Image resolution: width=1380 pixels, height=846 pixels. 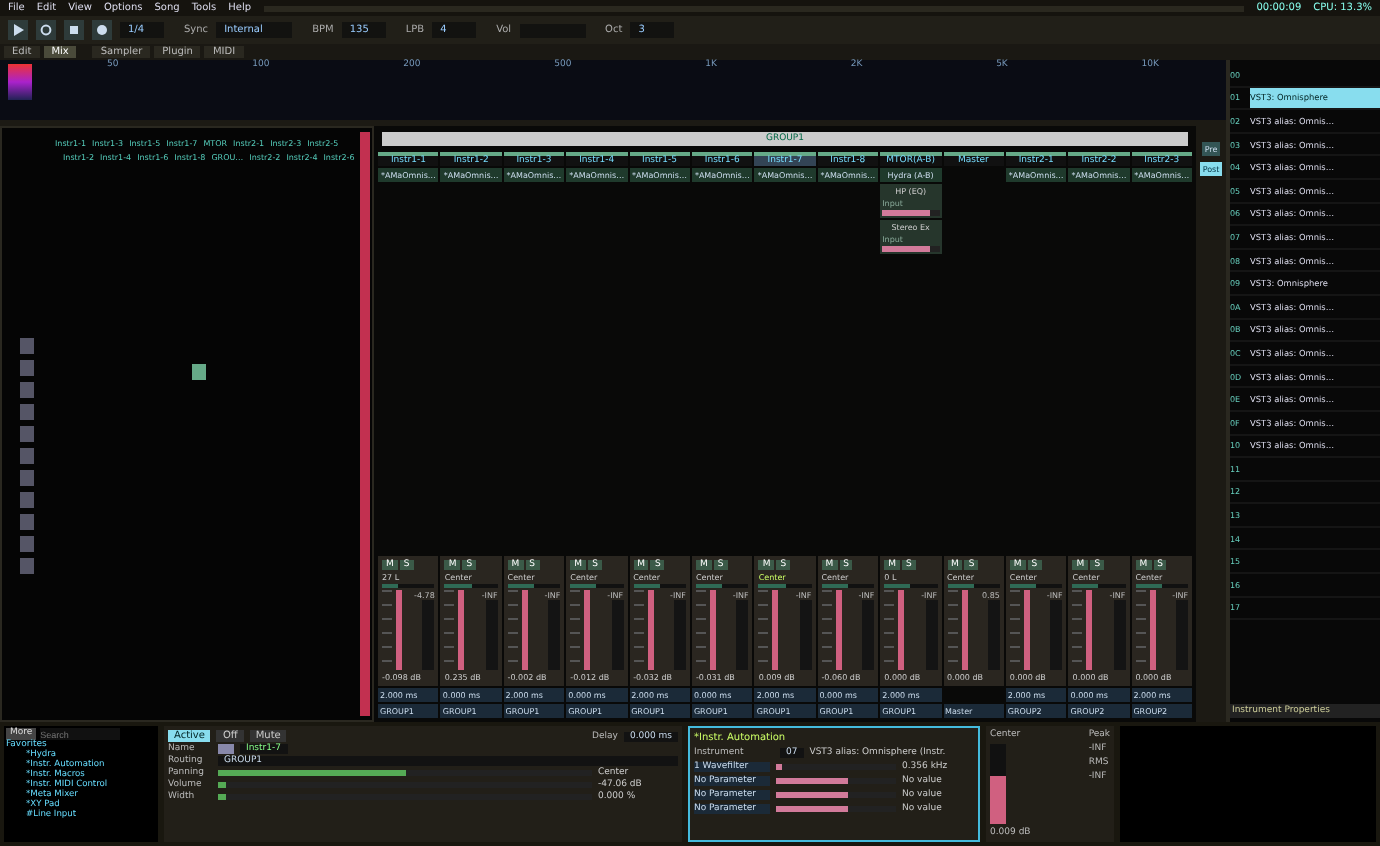 I want to click on loop-button, so click(x=46, y=30).